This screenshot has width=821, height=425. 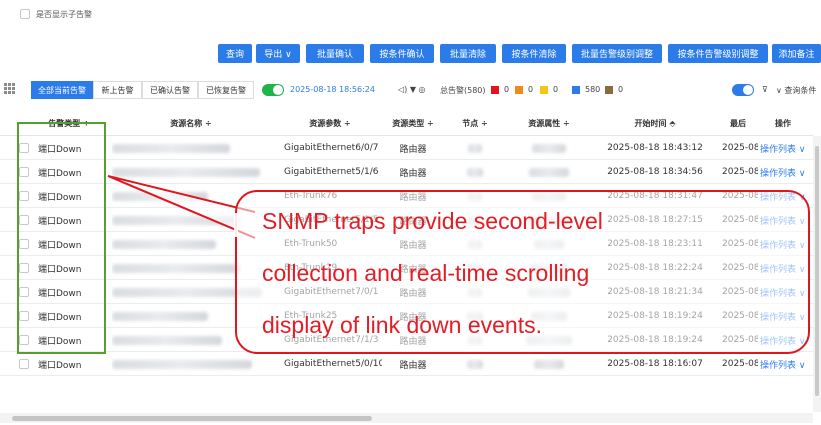 What do you see at coordinates (432, 221) in the screenshot?
I see `callout-text-line-1: SNMP traps provide second-level` at bounding box center [432, 221].